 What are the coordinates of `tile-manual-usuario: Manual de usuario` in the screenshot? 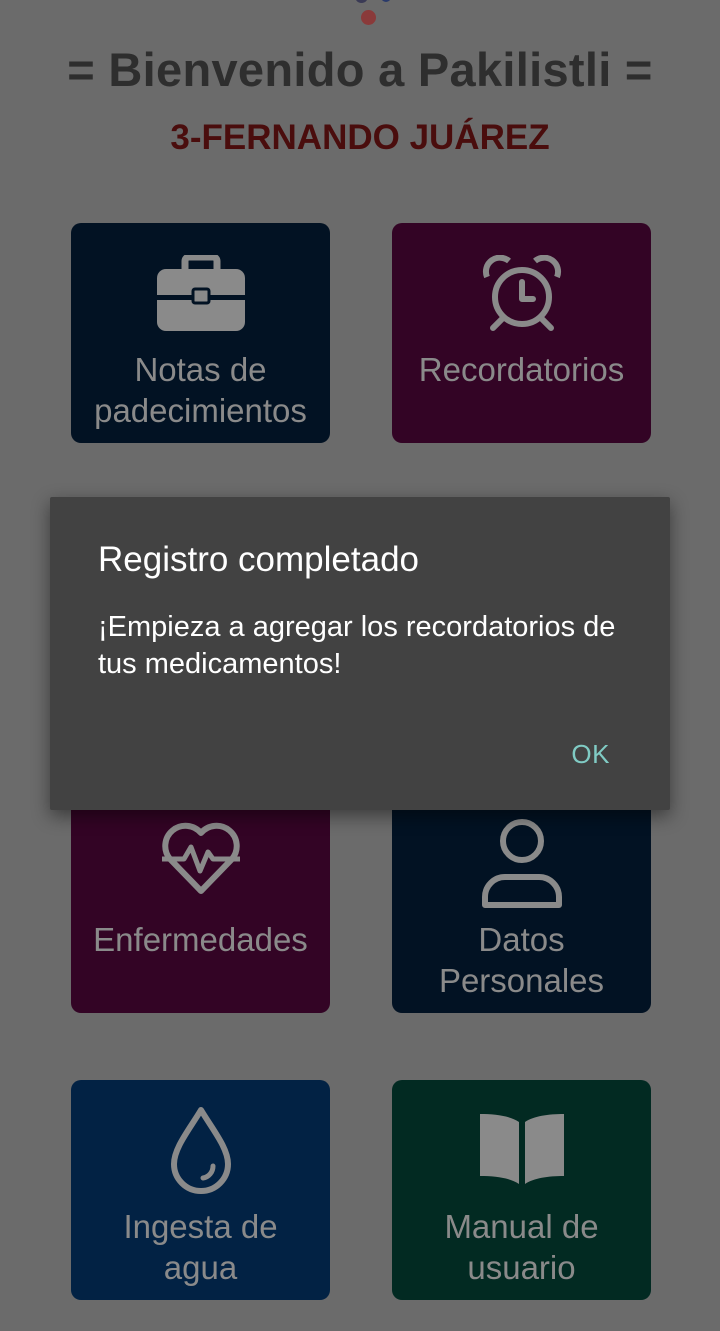 It's located at (521, 1190).